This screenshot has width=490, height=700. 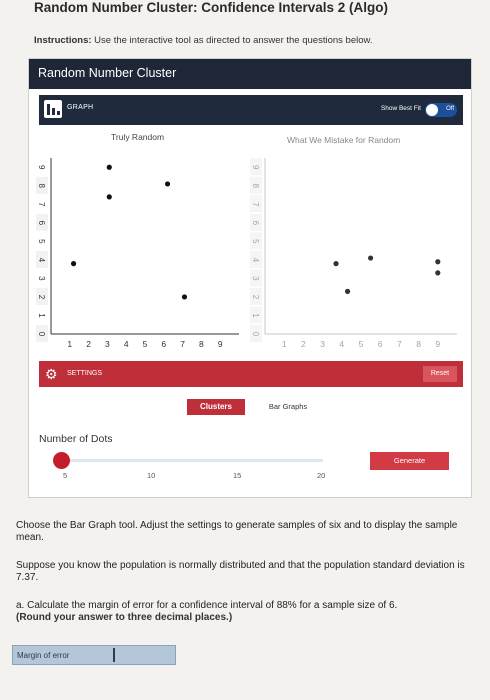 I want to click on margin-of-error-input, so click(x=137, y=655).